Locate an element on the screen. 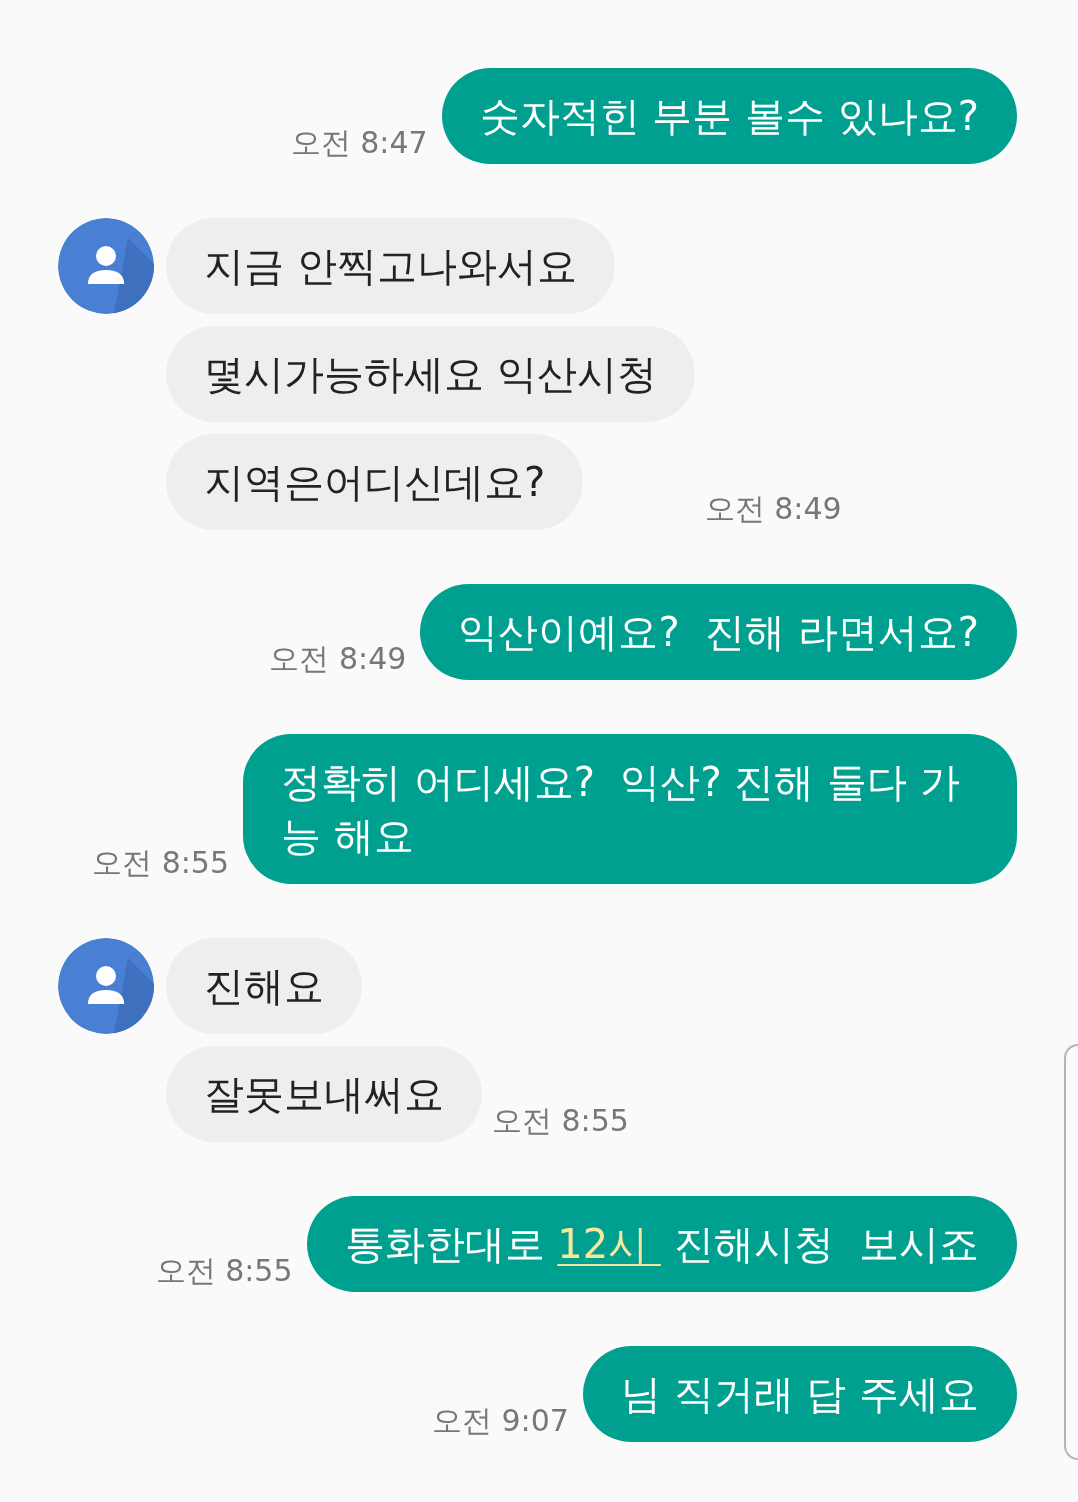 The width and height of the screenshot is (1078, 1502). message-time: 오전 9:07 is located at coordinates (500, 1423).